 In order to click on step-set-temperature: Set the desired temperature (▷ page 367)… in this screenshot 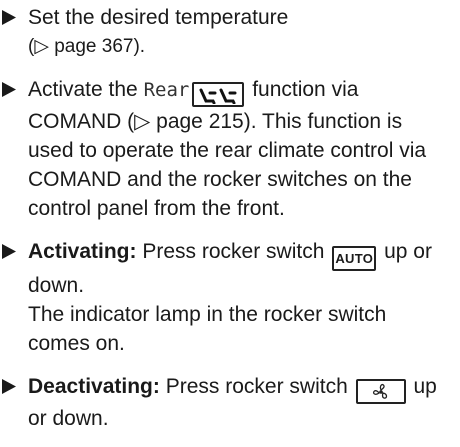, I will do `click(230, 32)`.